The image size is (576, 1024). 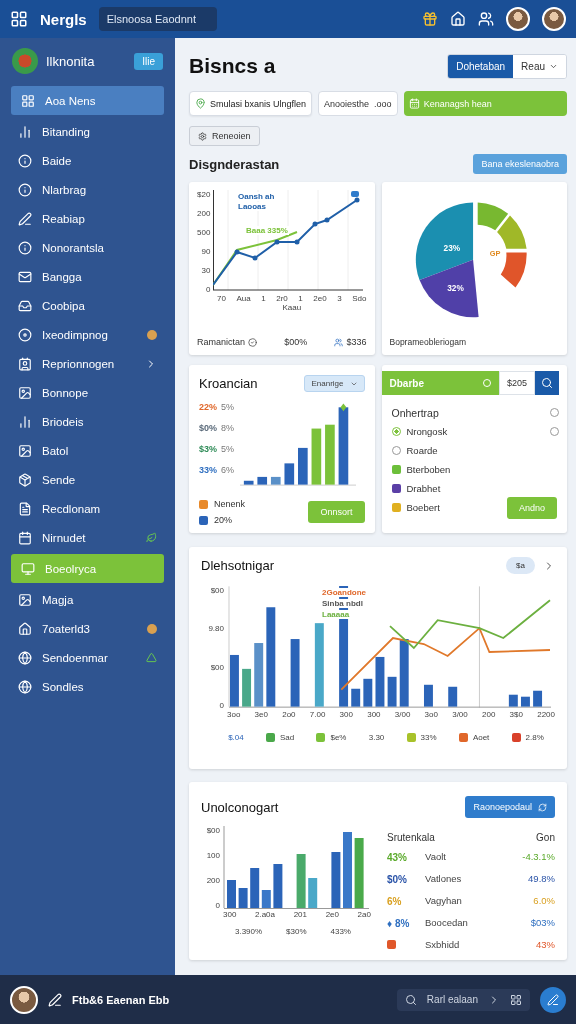 What do you see at coordinates (251, 103) in the screenshot?
I see `action-button: Smulasi bxanis Ulngflen` at bounding box center [251, 103].